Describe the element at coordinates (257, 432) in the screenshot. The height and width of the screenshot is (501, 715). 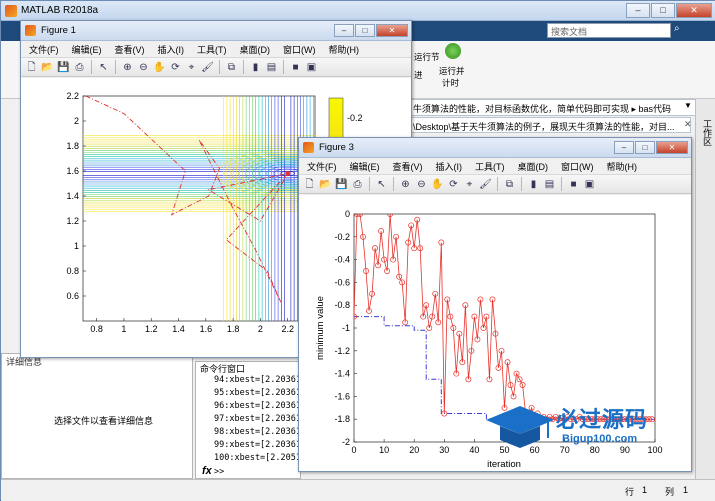
I see `cmd-line: 98:xbest=[2.20361` at that location.